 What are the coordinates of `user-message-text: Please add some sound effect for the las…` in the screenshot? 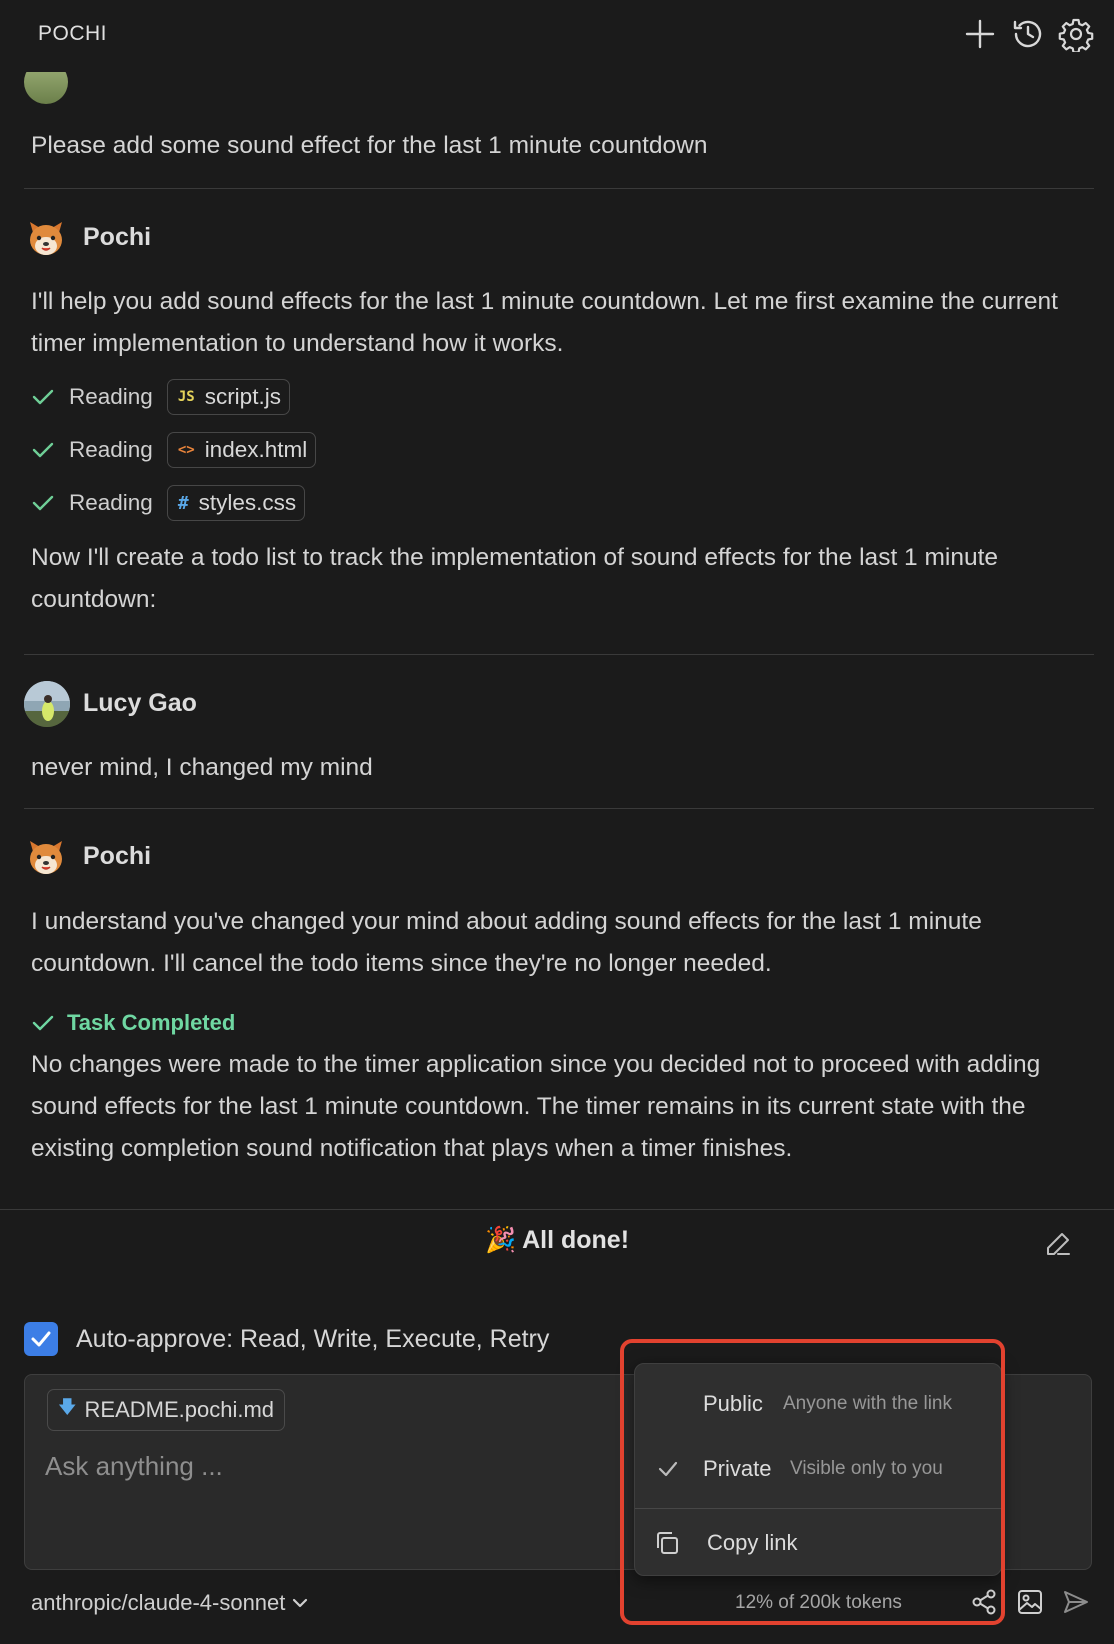 It's located at (369, 145).